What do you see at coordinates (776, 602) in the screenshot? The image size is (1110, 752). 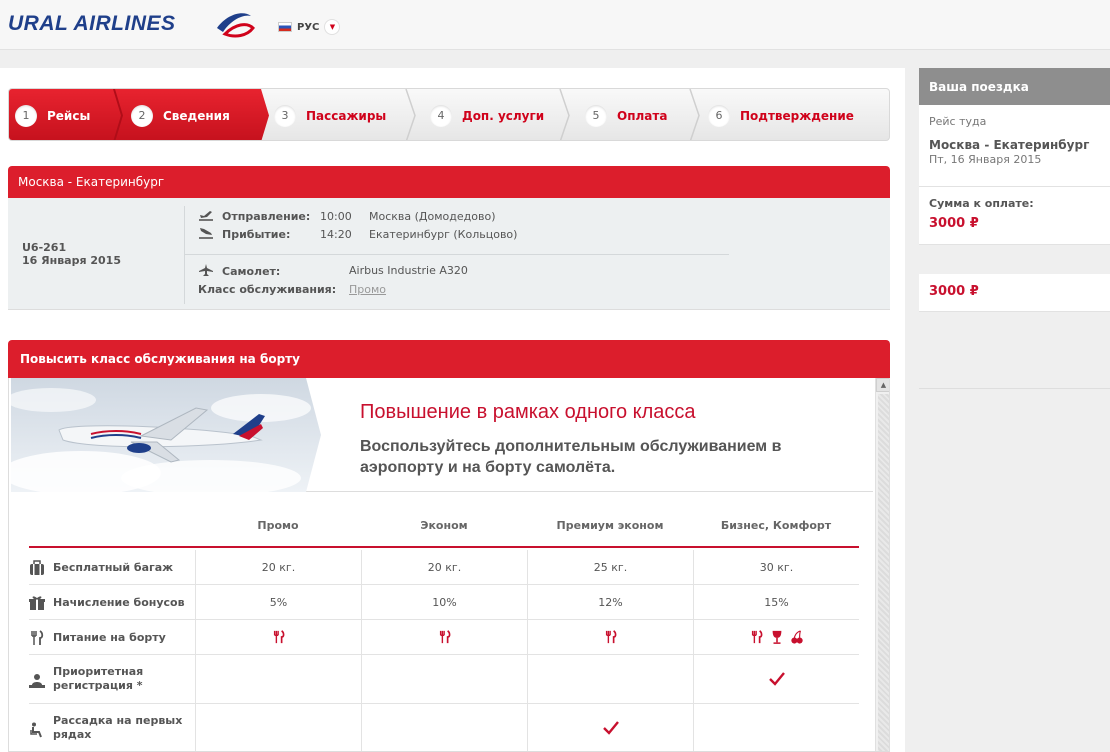 I see `table-cell: 15%` at bounding box center [776, 602].